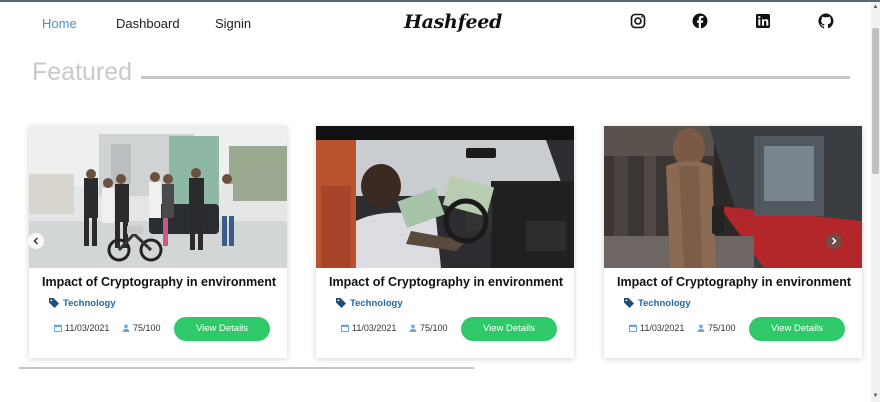  I want to click on nav-home-link: Home, so click(59, 23).